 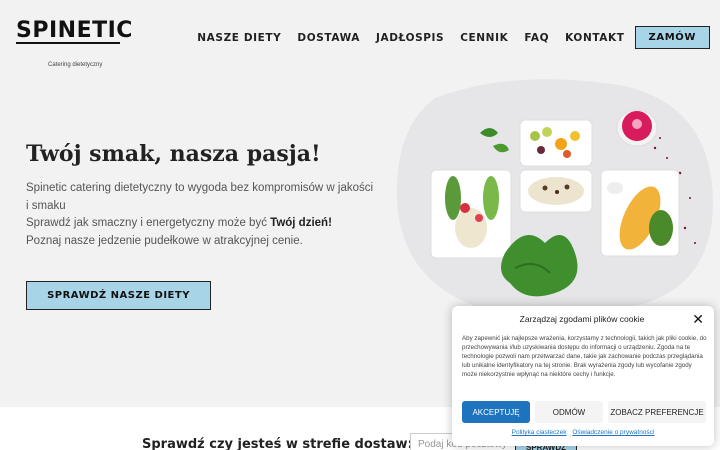 I want to click on cookie-buttons: AKCEPTUJĘ ODMÓW ZOBACZ PREFERENCJE, so click(x=584, y=412).